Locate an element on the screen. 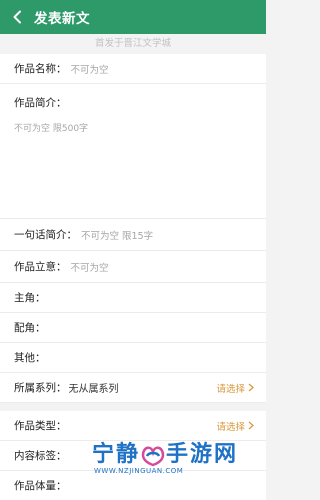 The height and width of the screenshot is (500, 320). section-divider is located at coordinates (133, 407).